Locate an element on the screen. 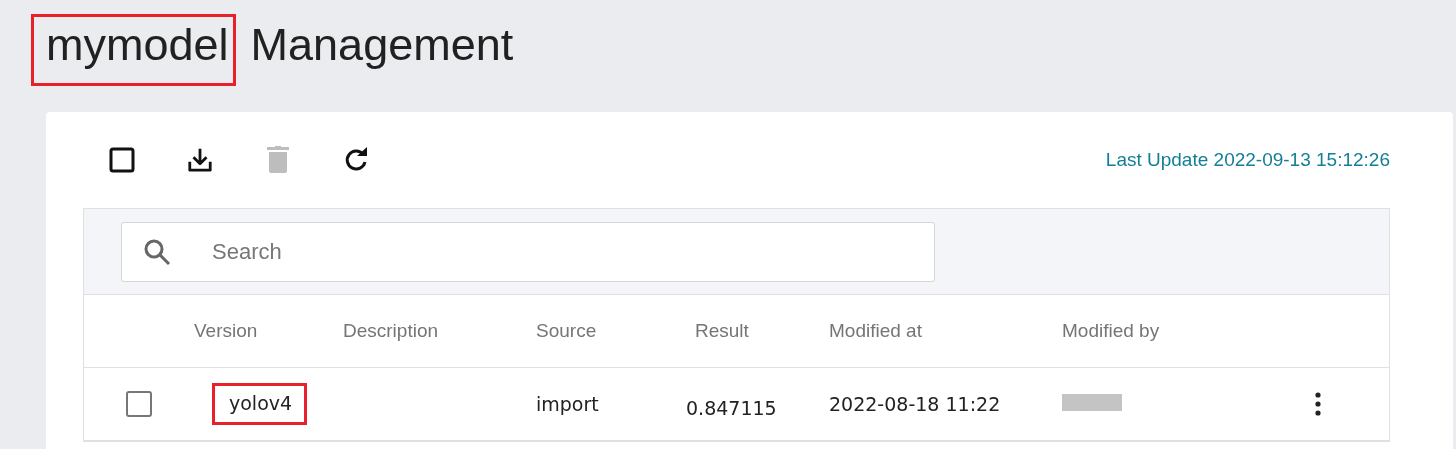 The height and width of the screenshot is (449, 1456). refresh-icon is located at coordinates (356, 160).